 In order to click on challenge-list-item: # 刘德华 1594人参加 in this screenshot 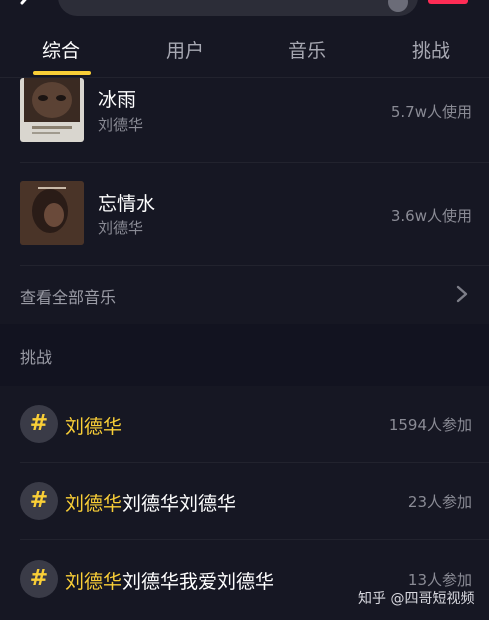, I will do `click(244, 425)`.